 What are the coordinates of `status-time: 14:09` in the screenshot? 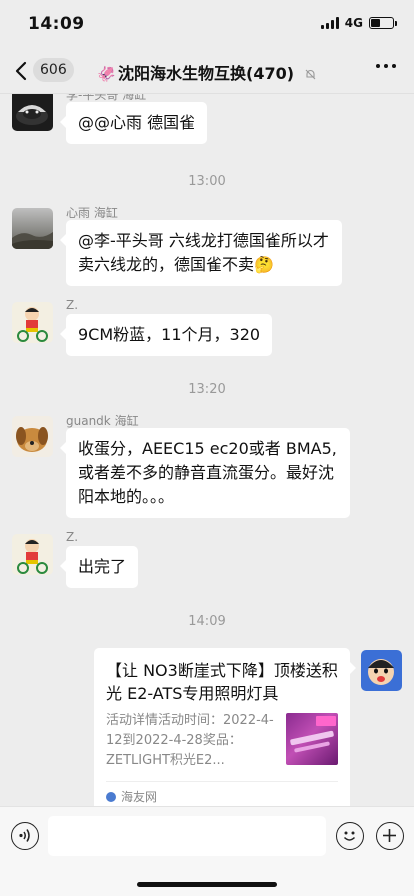 It's located at (56, 24).